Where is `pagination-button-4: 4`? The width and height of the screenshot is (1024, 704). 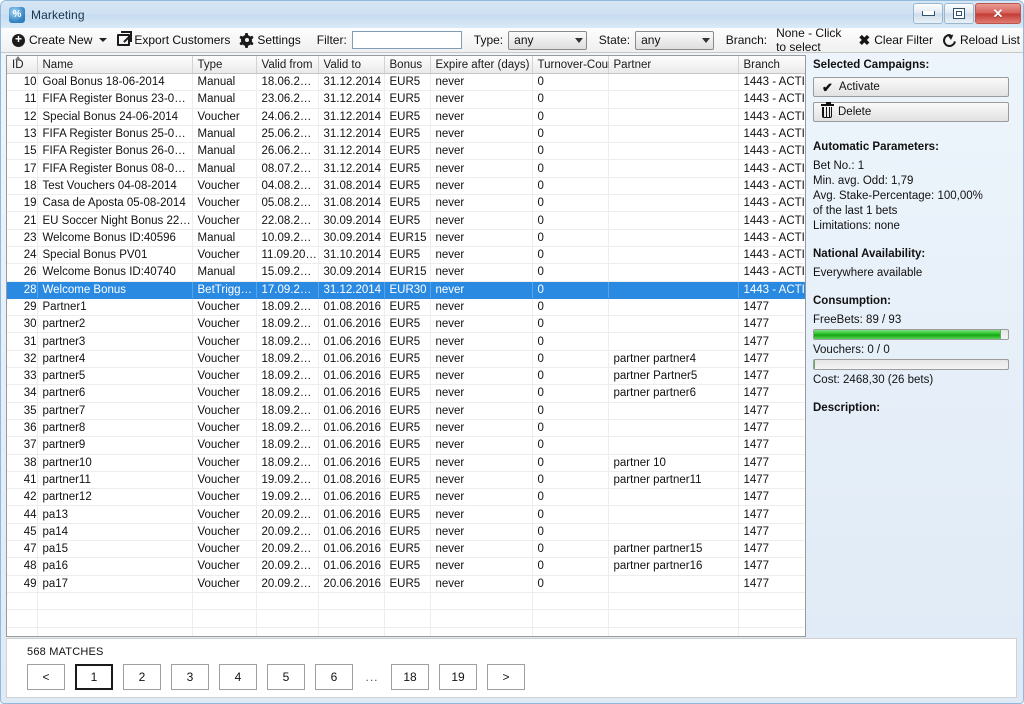 pagination-button-4: 4 is located at coordinates (238, 677).